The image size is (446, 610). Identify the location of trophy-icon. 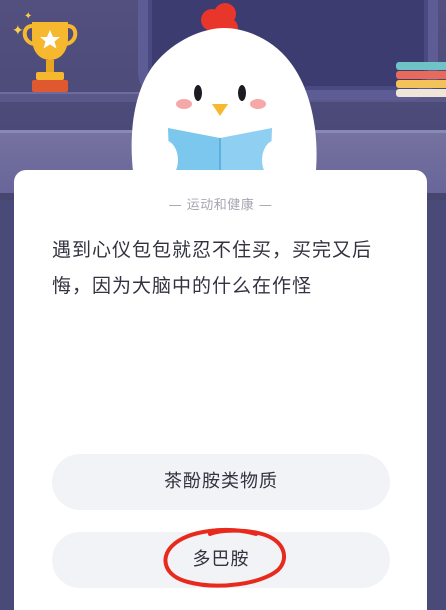
(50, 57).